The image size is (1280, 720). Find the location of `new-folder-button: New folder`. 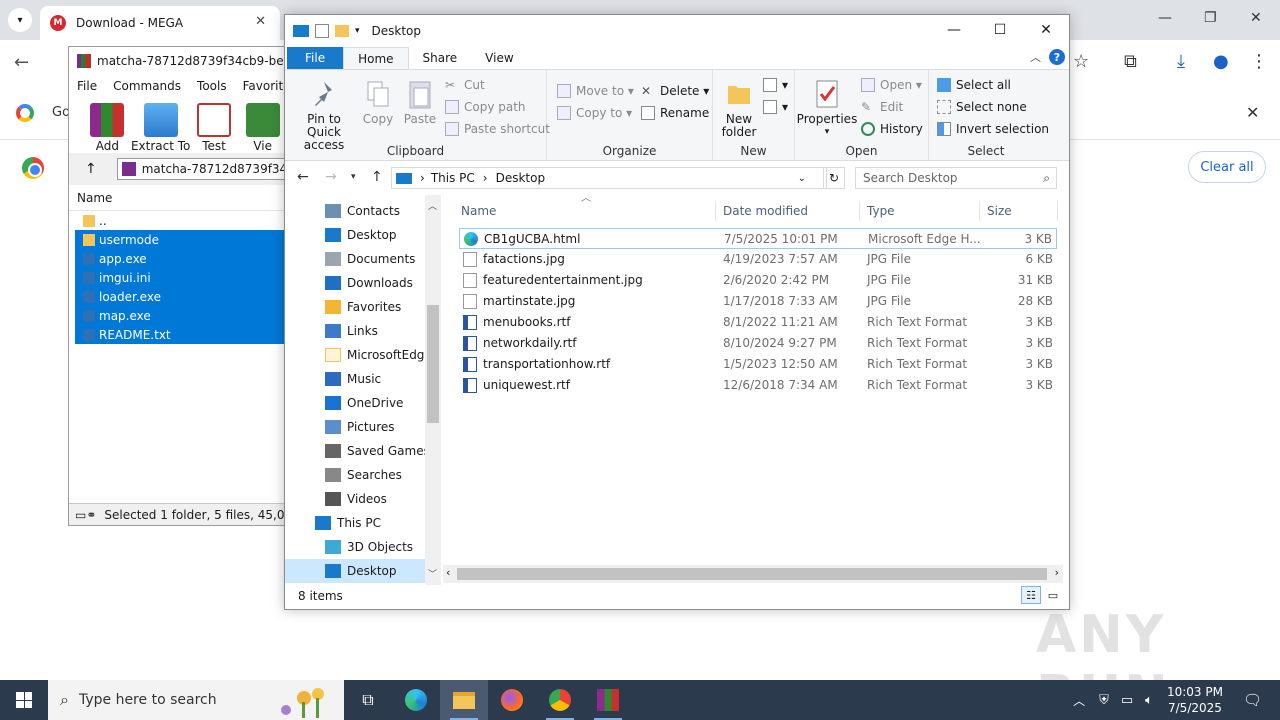

new-folder-button: New folder is located at coordinates (739, 108).